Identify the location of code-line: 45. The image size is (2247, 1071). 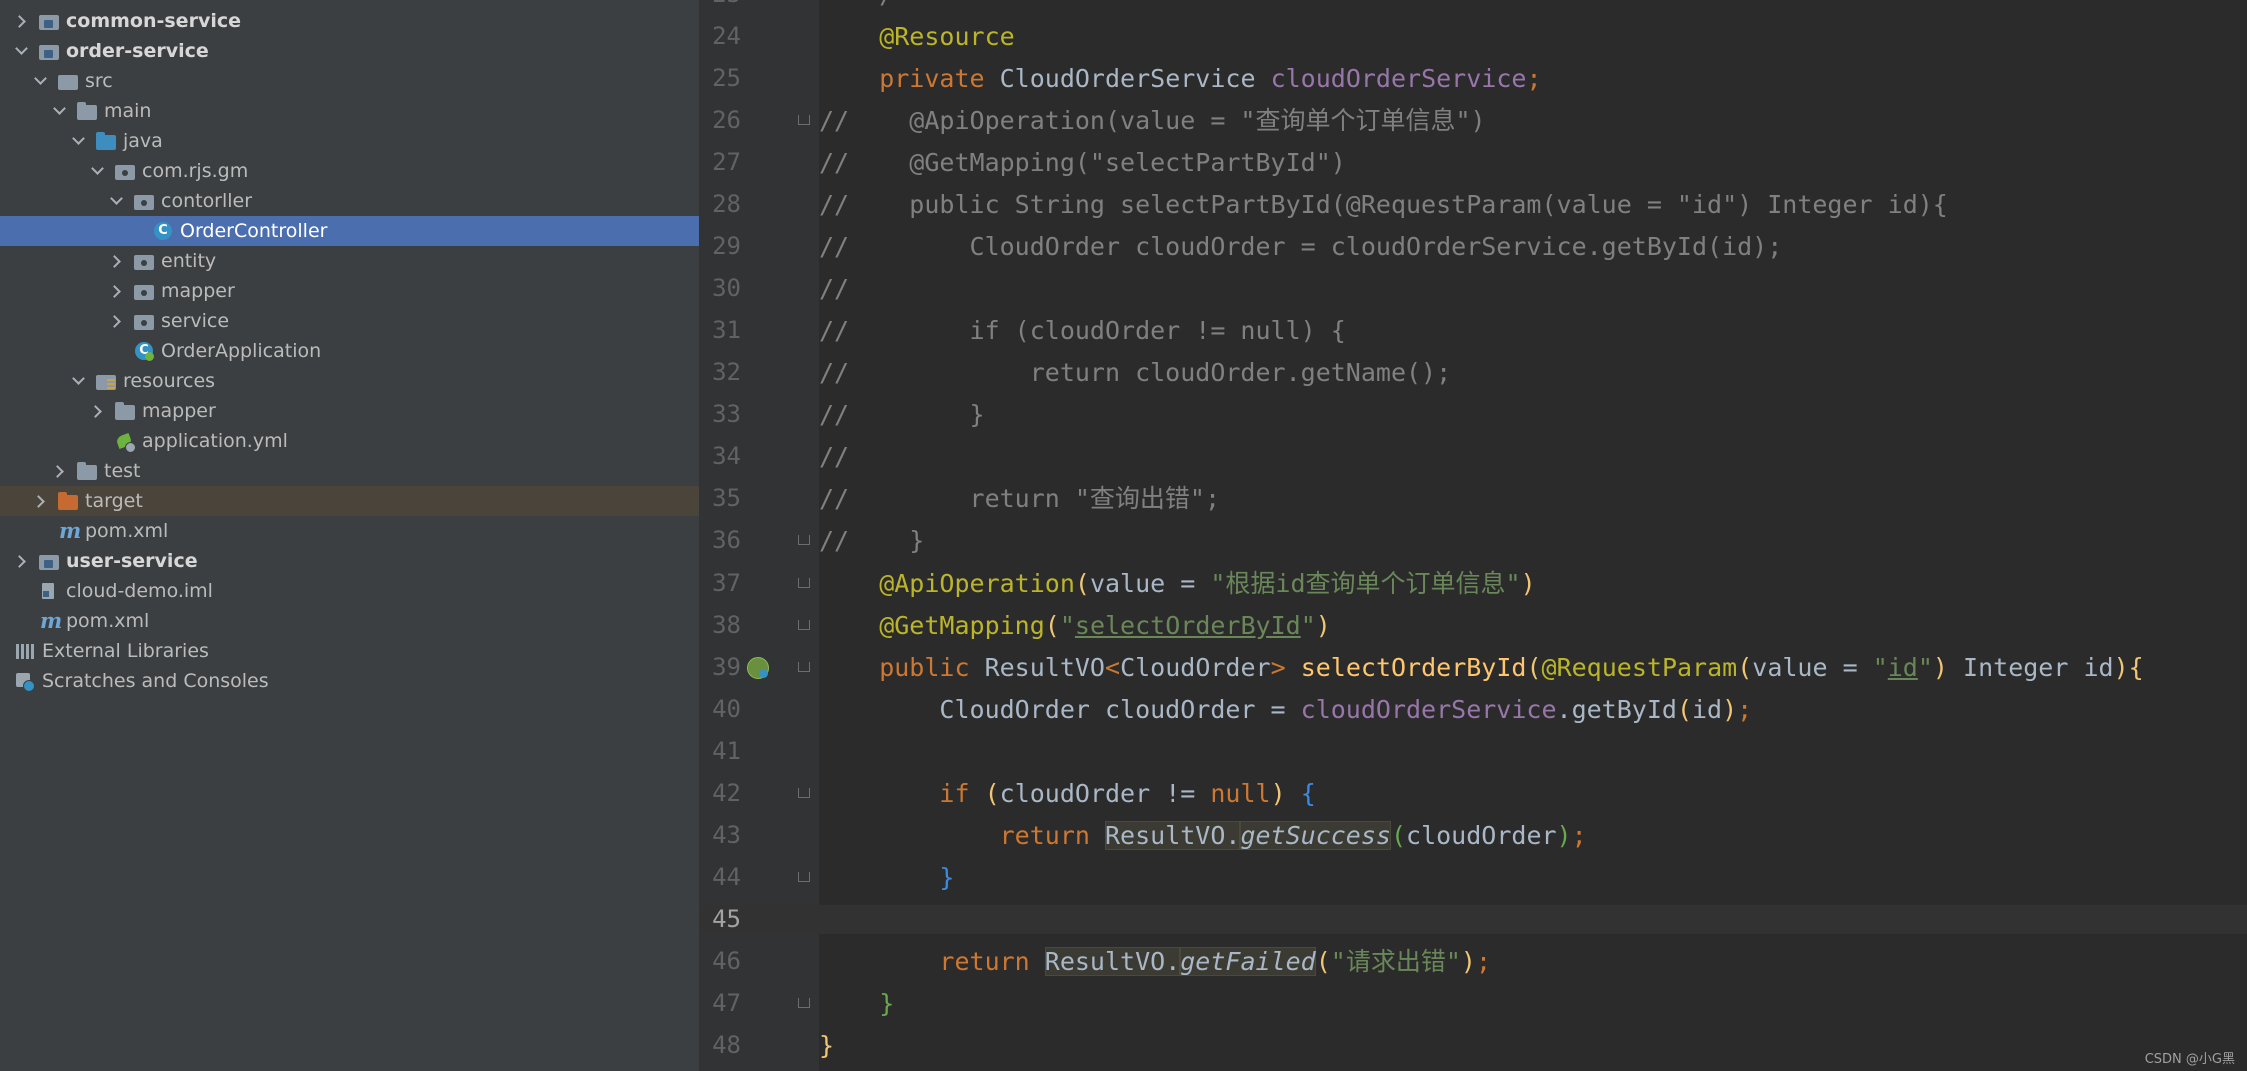
(1473, 919).